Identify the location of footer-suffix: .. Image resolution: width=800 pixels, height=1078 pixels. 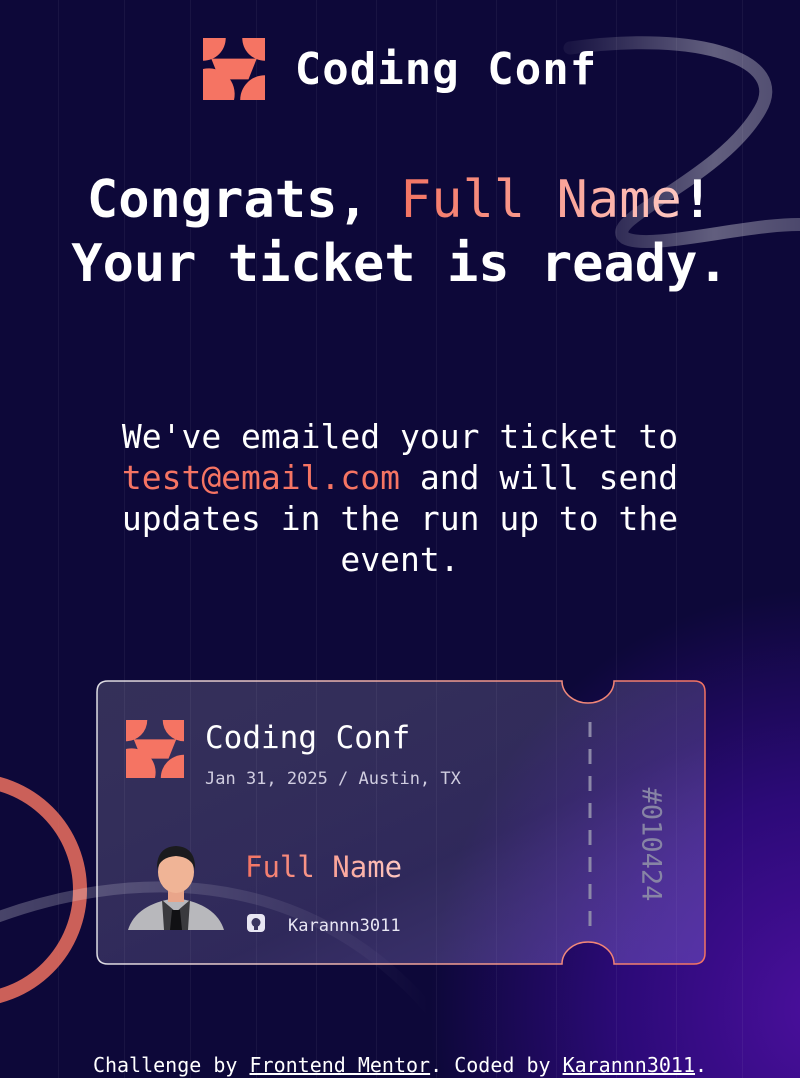
(701, 1065).